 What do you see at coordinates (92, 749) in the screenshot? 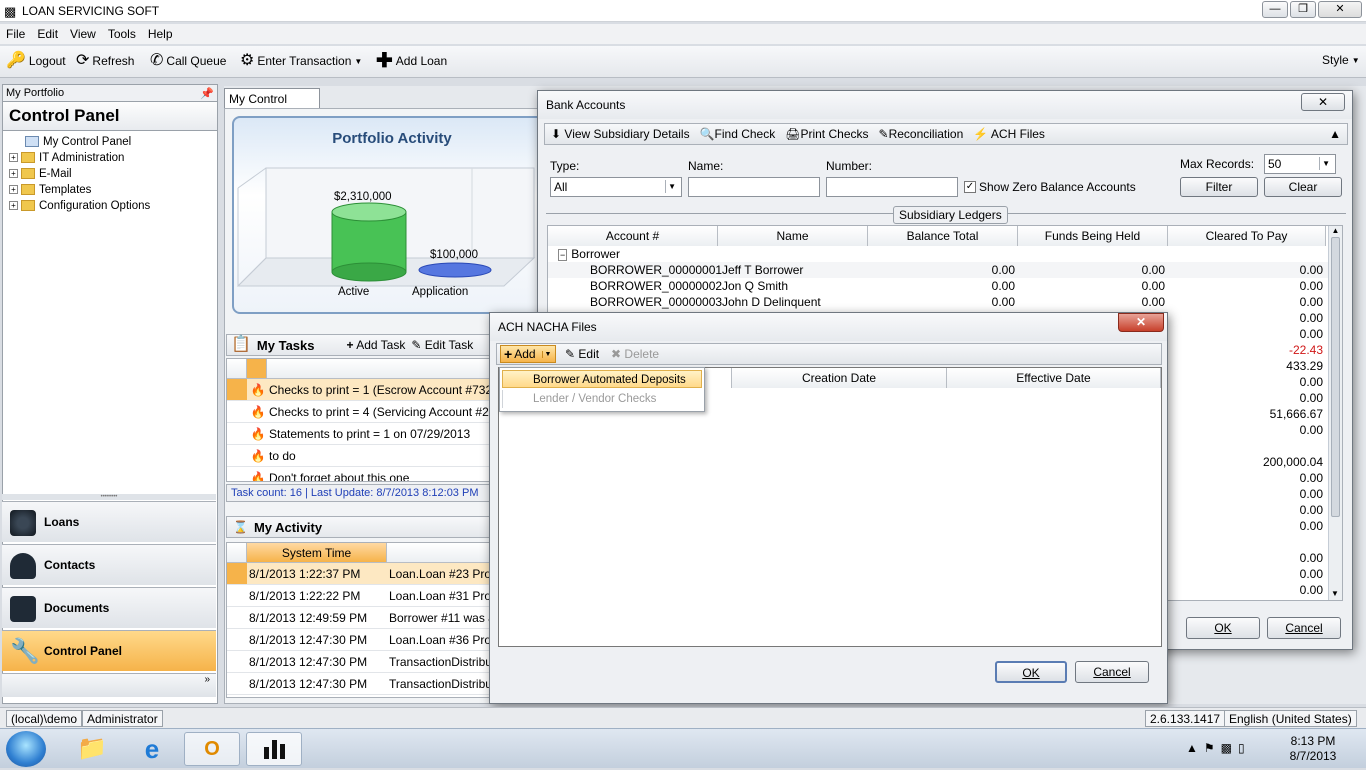
I see `explorer-taskbar-icon: 📁` at bounding box center [92, 749].